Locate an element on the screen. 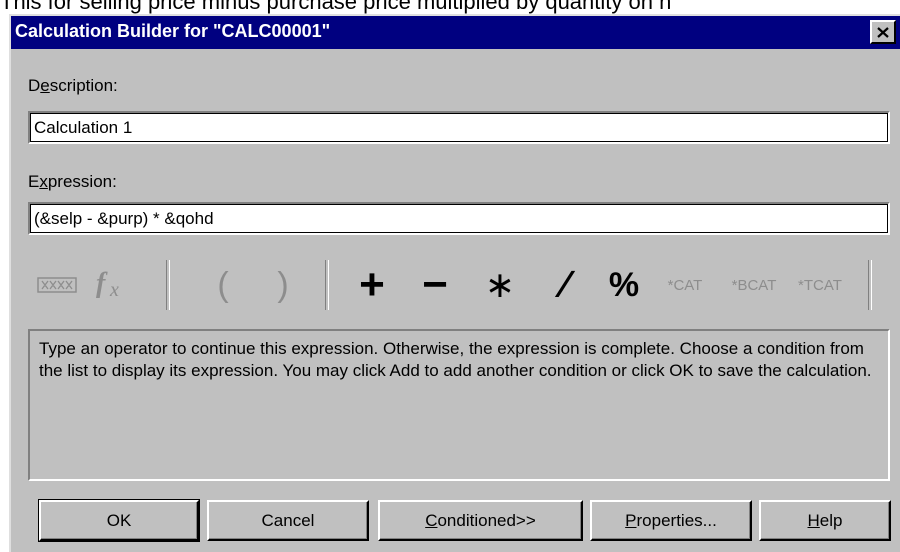 This screenshot has width=900, height=552. cat-button: *CAT is located at coordinates (685, 285).